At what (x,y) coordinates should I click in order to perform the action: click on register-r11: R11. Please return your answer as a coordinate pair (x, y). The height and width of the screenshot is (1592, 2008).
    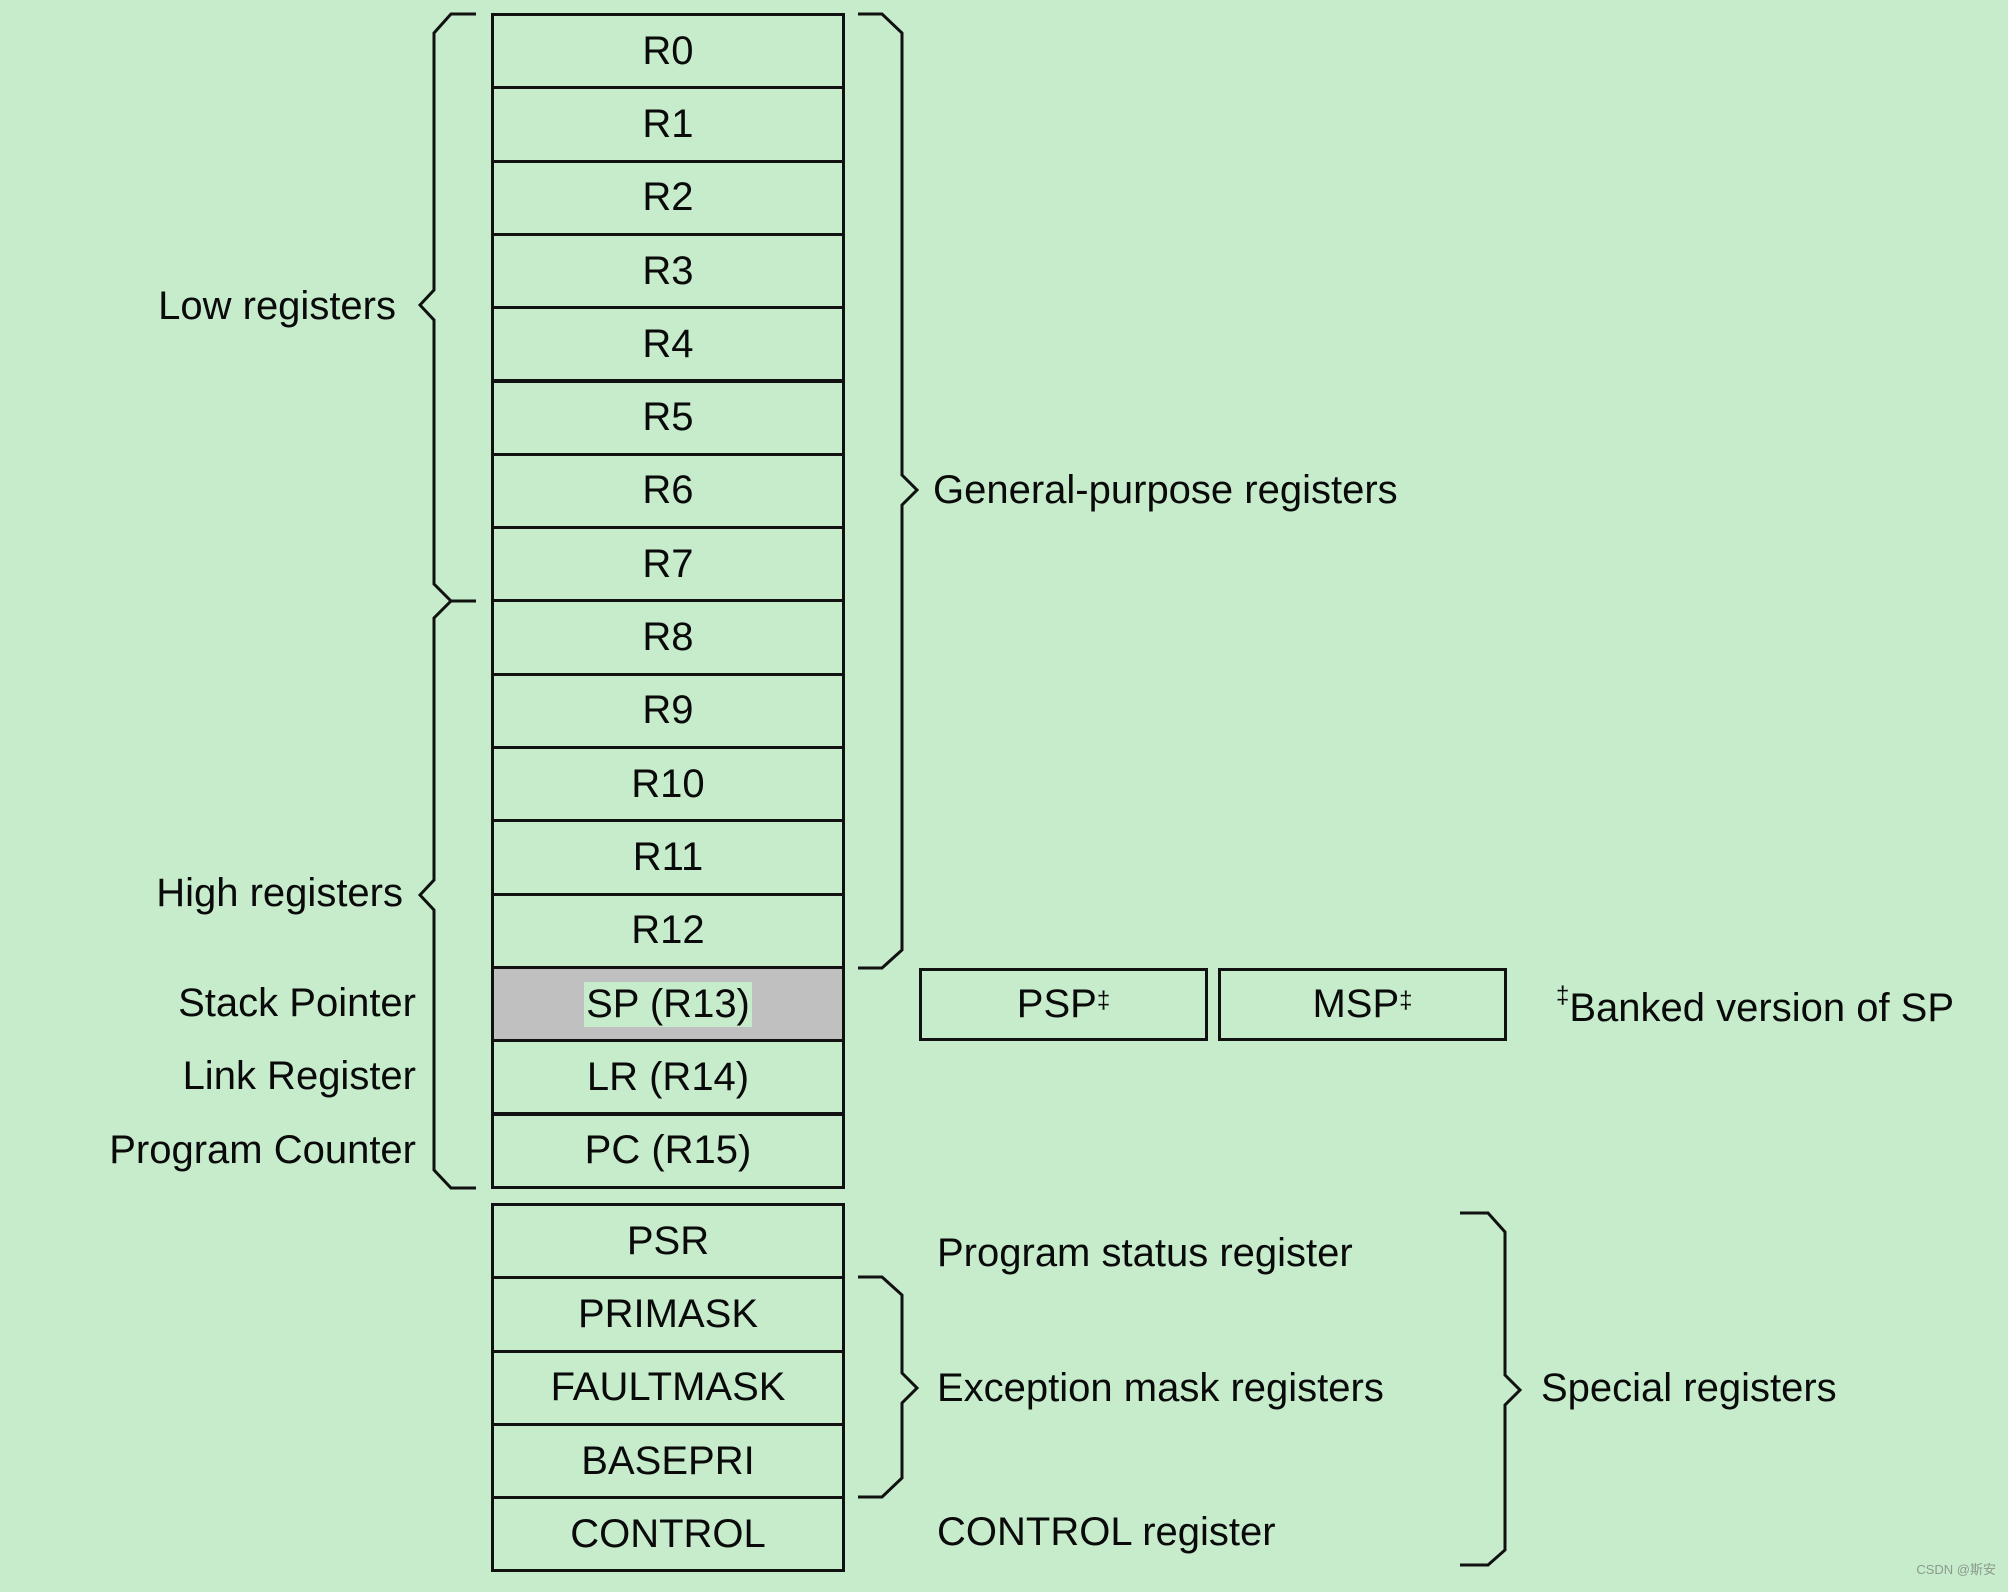
    Looking at the image, I should click on (668, 857).